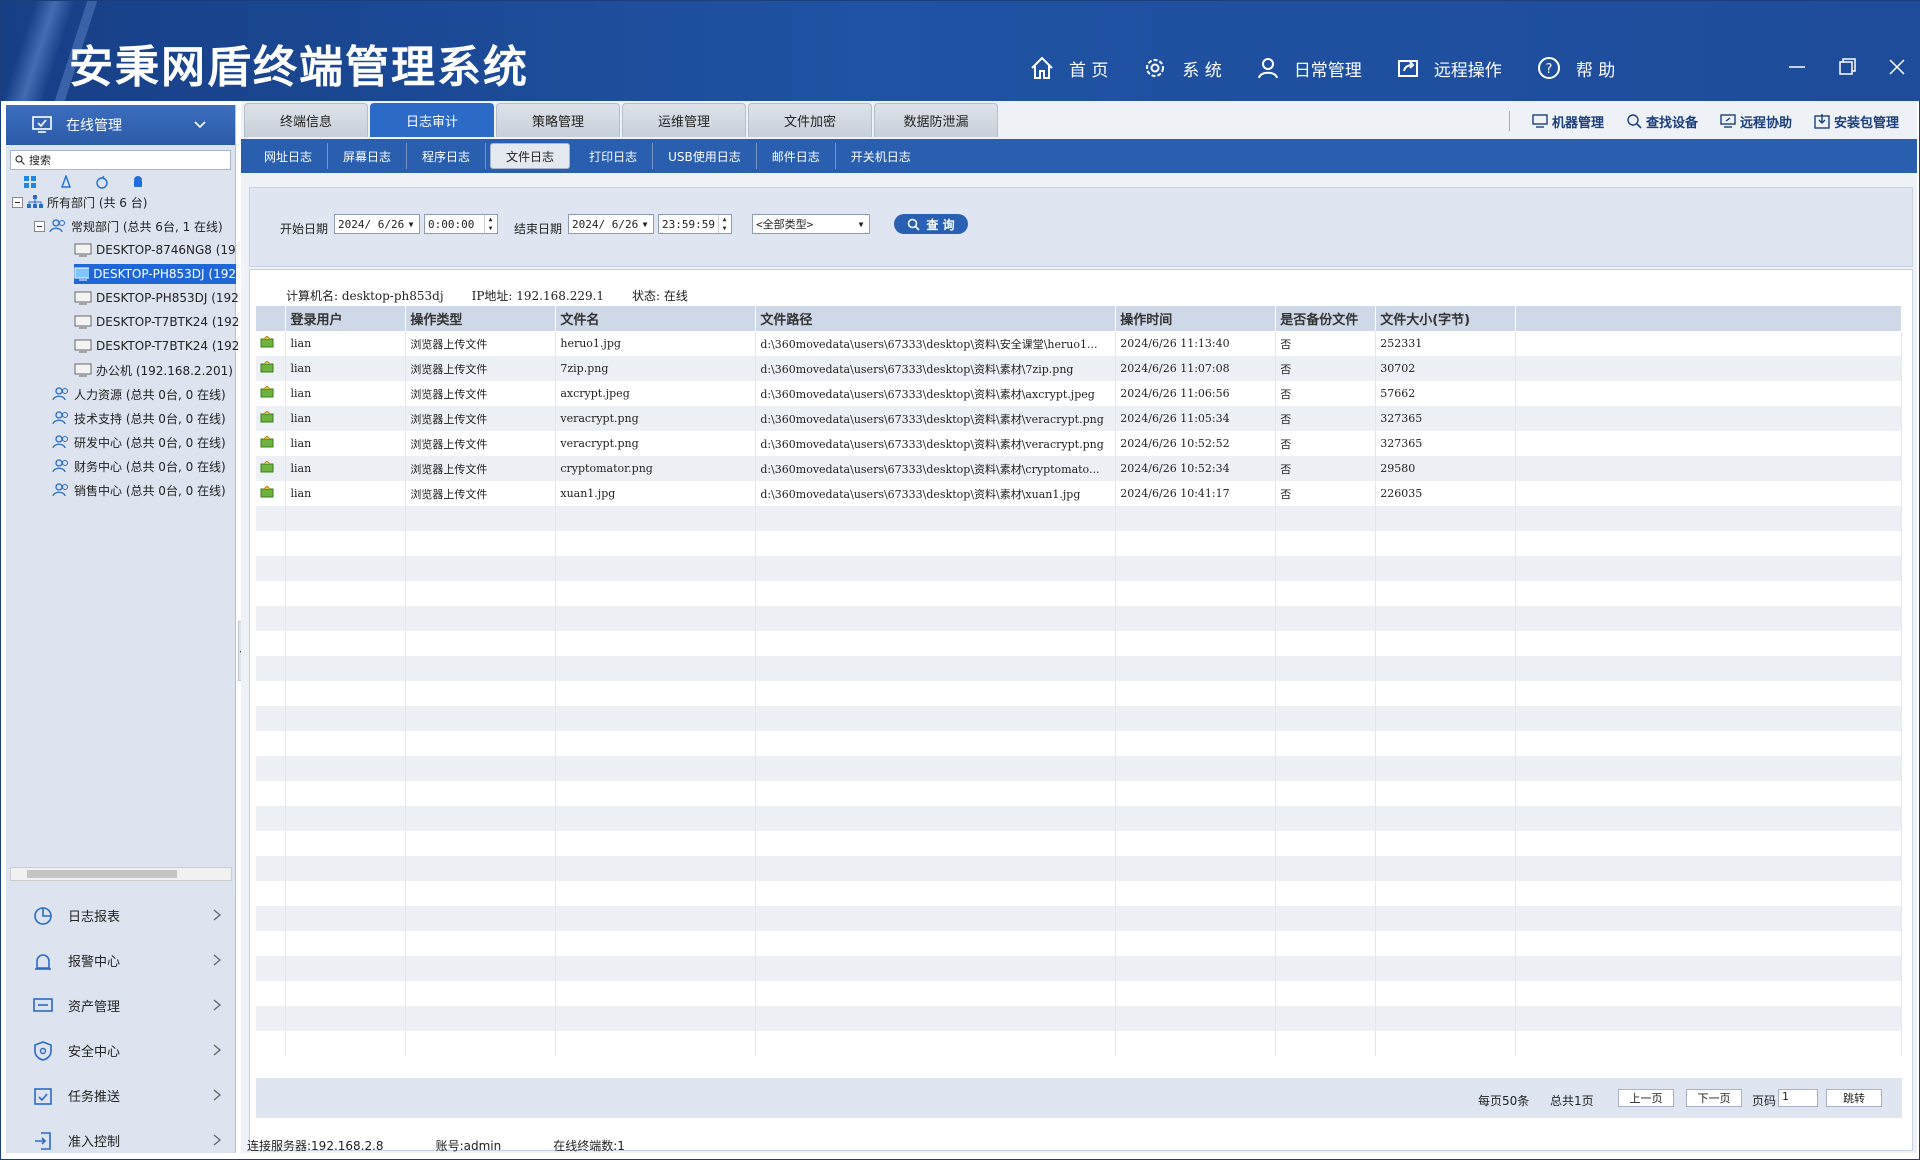  What do you see at coordinates (121, 1050) in the screenshot?
I see `menu-security: 安全中心` at bounding box center [121, 1050].